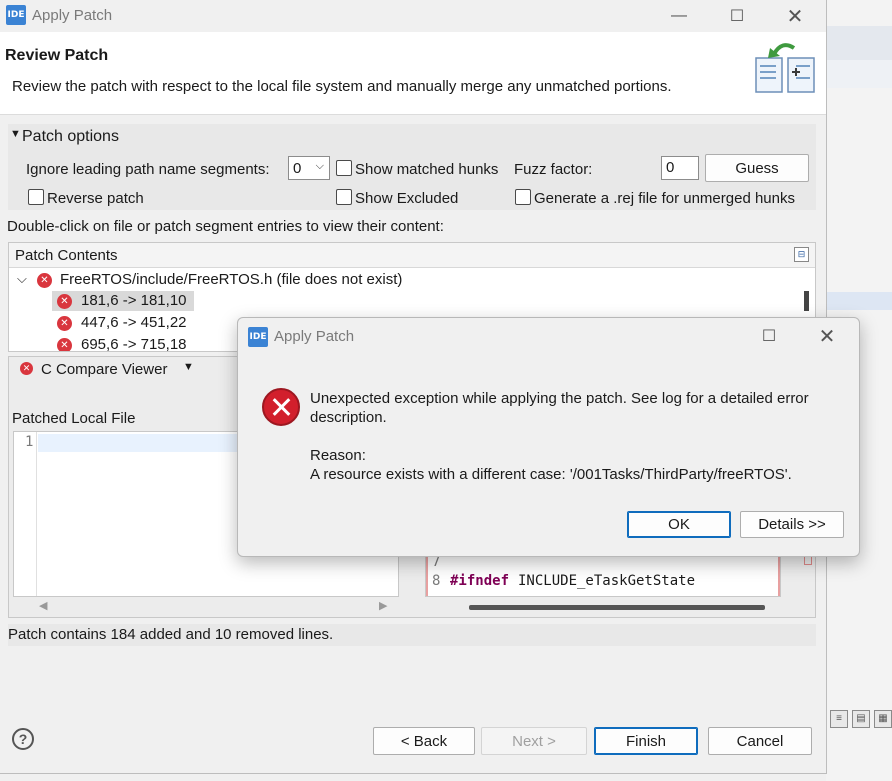 The image size is (892, 781). Describe the element at coordinates (480, 581) in the screenshot. I see `code-keyword: #ifndef` at that location.